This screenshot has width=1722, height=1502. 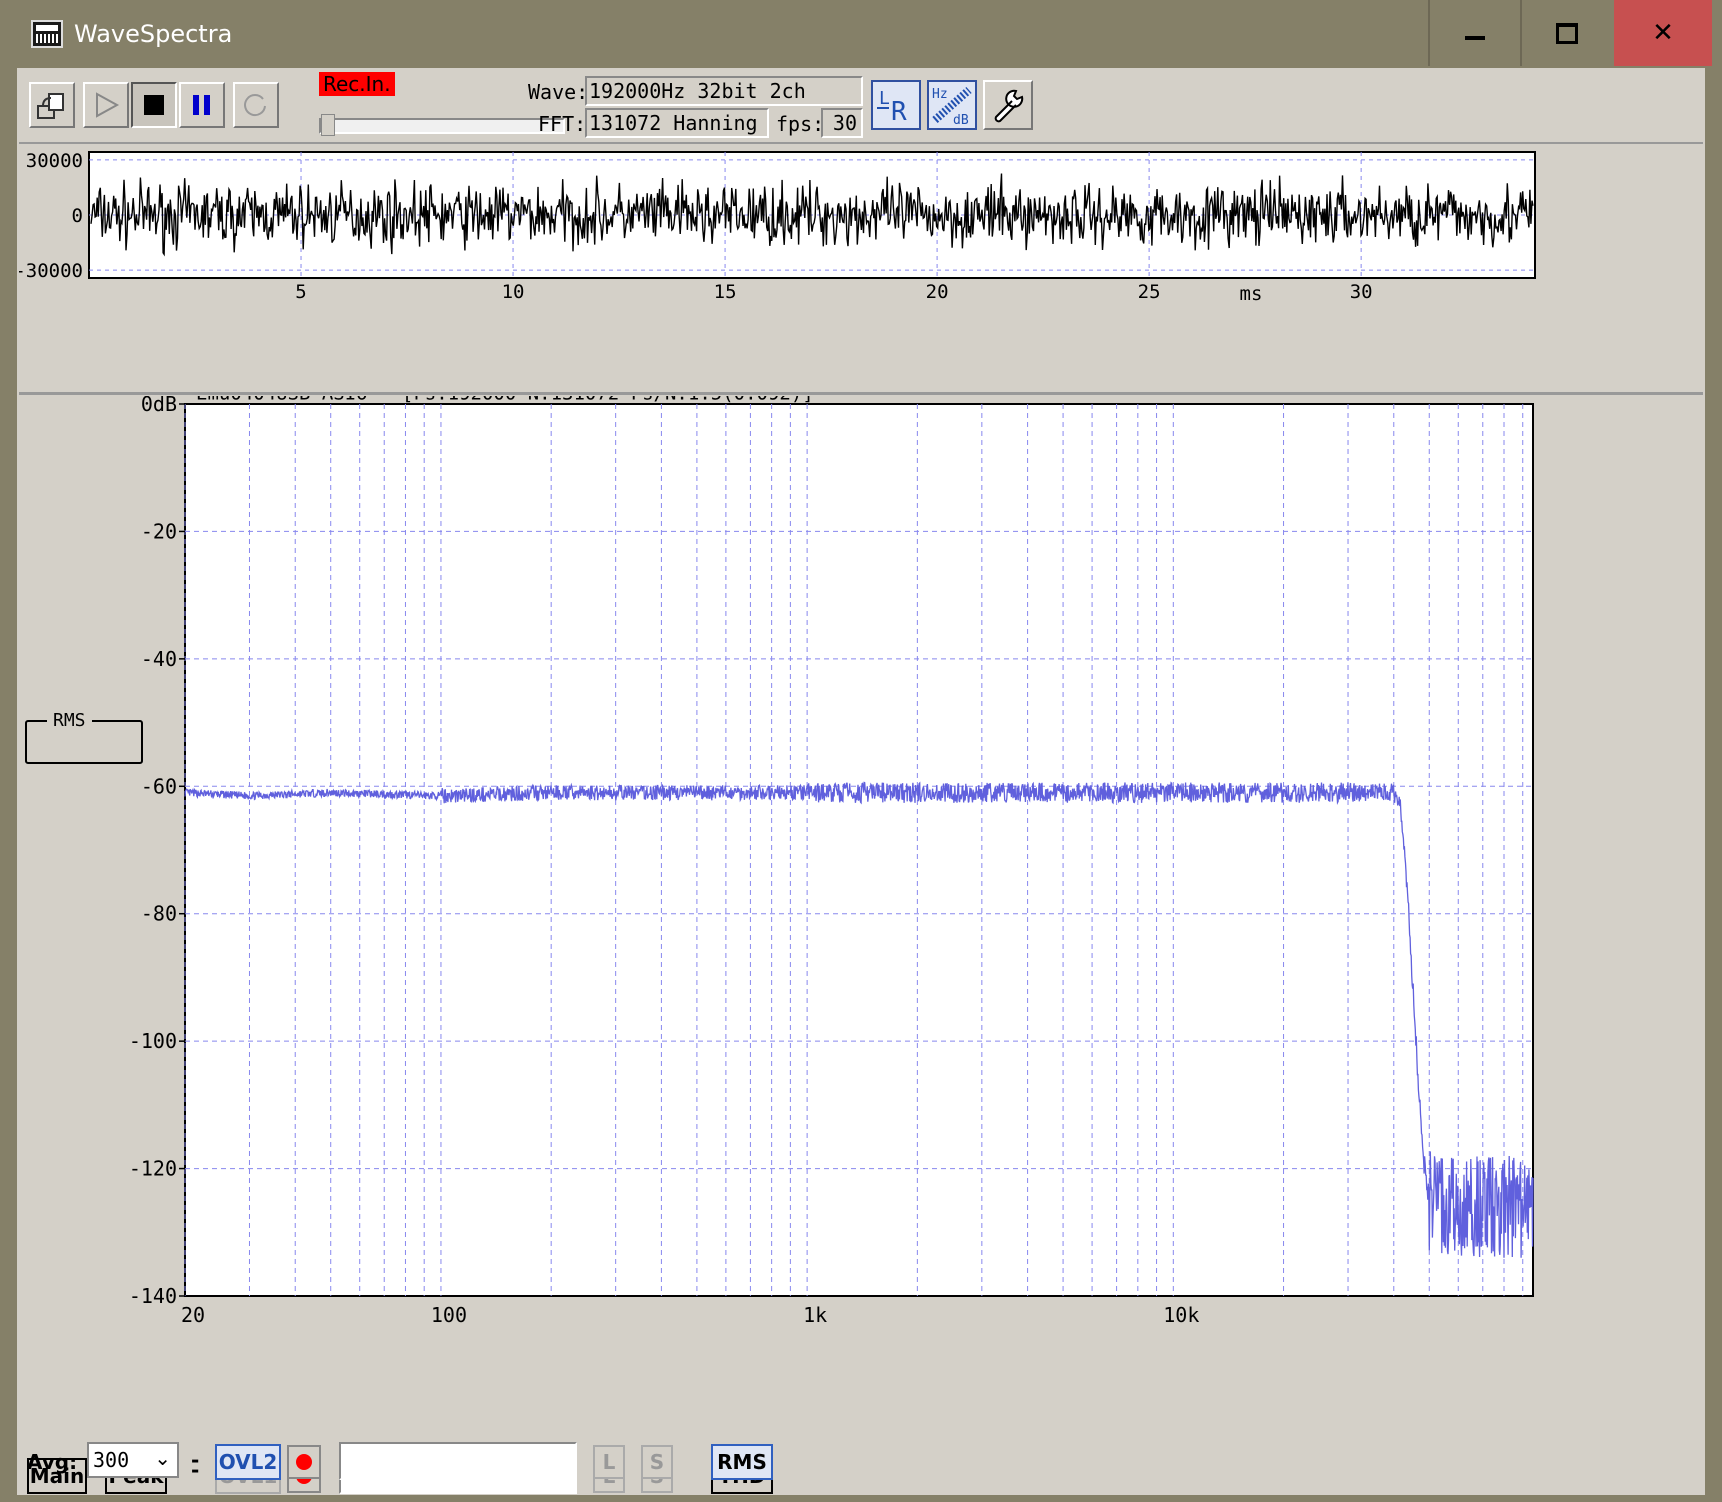 I want to click on ovl2-record-button, so click(x=304, y=1462).